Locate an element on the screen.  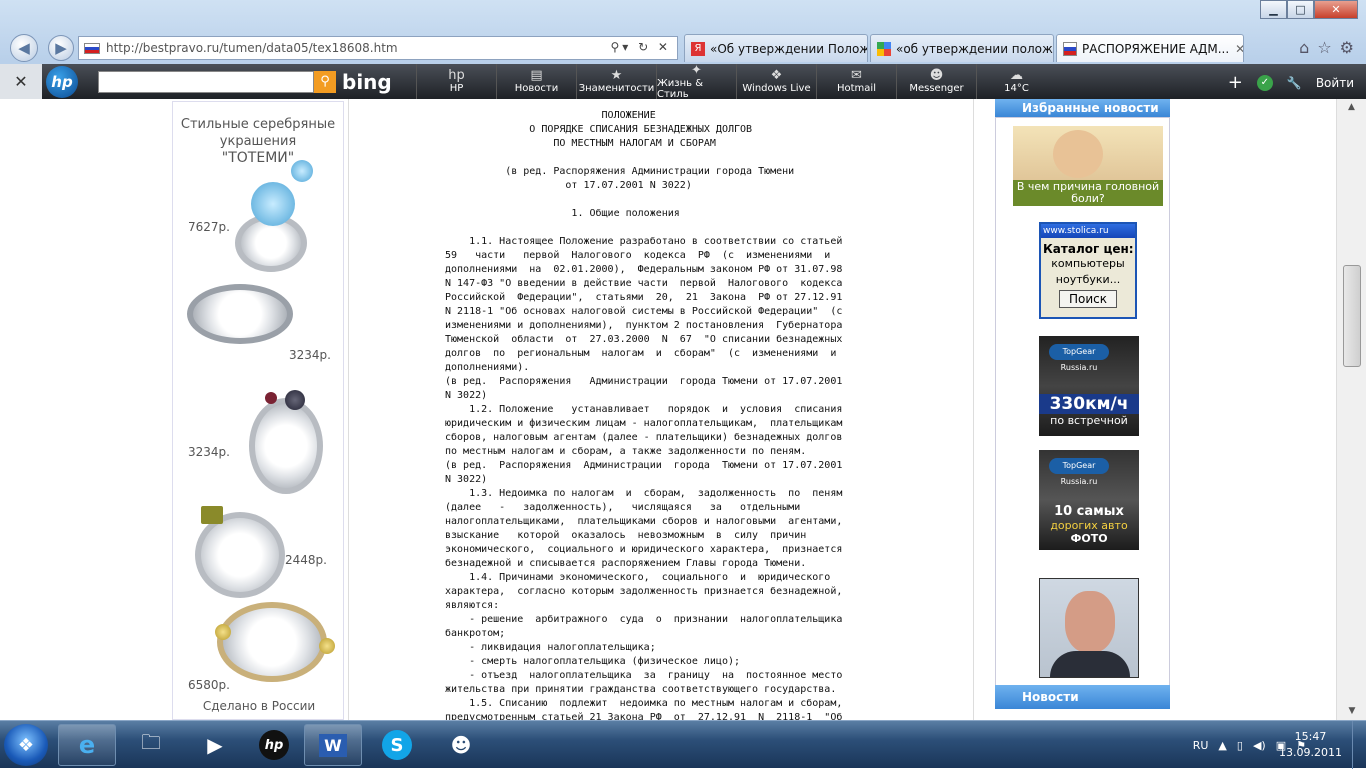
toolbar-item-label: Windows Live is located at coordinates (776, 88).